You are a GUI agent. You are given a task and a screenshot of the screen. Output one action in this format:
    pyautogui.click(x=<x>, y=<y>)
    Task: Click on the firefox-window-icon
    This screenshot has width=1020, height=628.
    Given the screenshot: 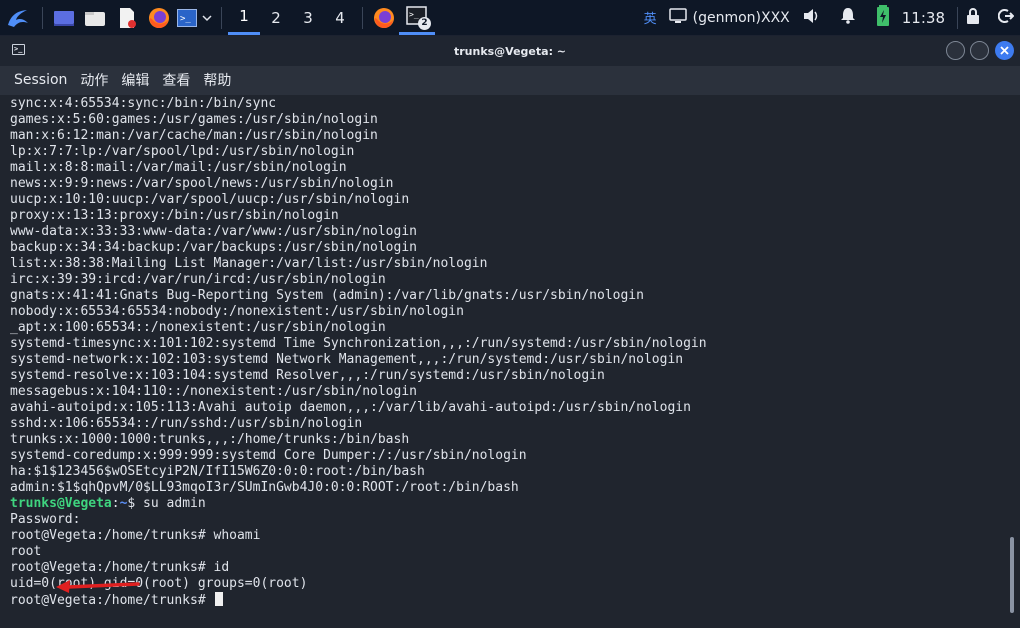 What is the action you would take?
    pyautogui.click(x=384, y=17)
    